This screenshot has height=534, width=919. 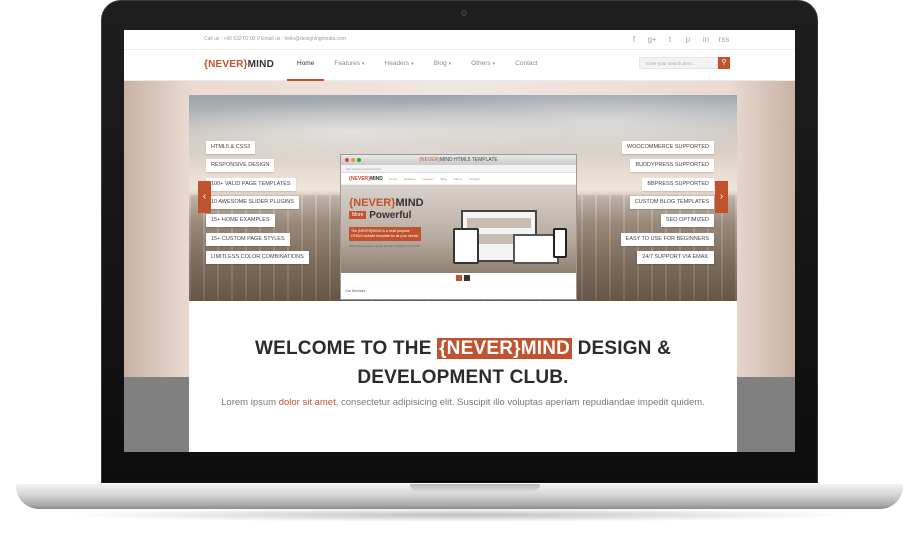 I want to click on social-links: f g+ t p in rss, so click(x=679, y=40).